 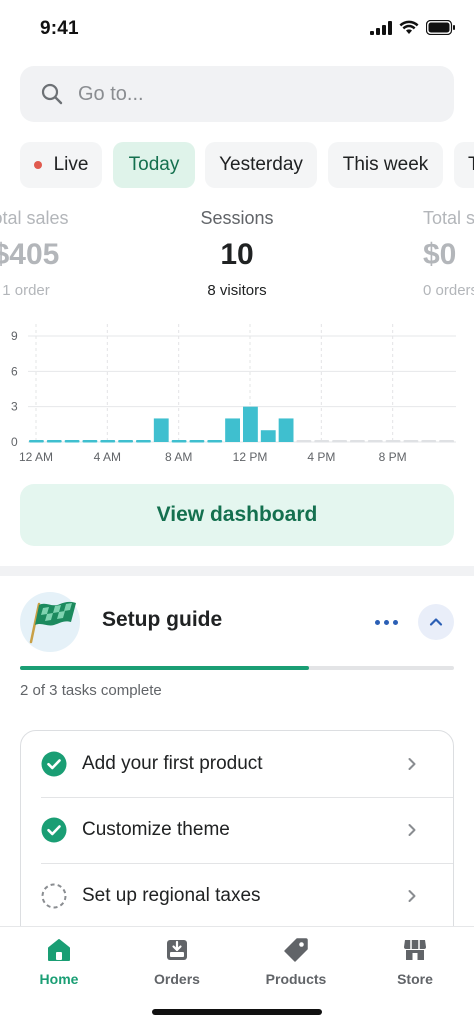 I want to click on filter-chip-label: Yesterday, so click(x=261, y=164).